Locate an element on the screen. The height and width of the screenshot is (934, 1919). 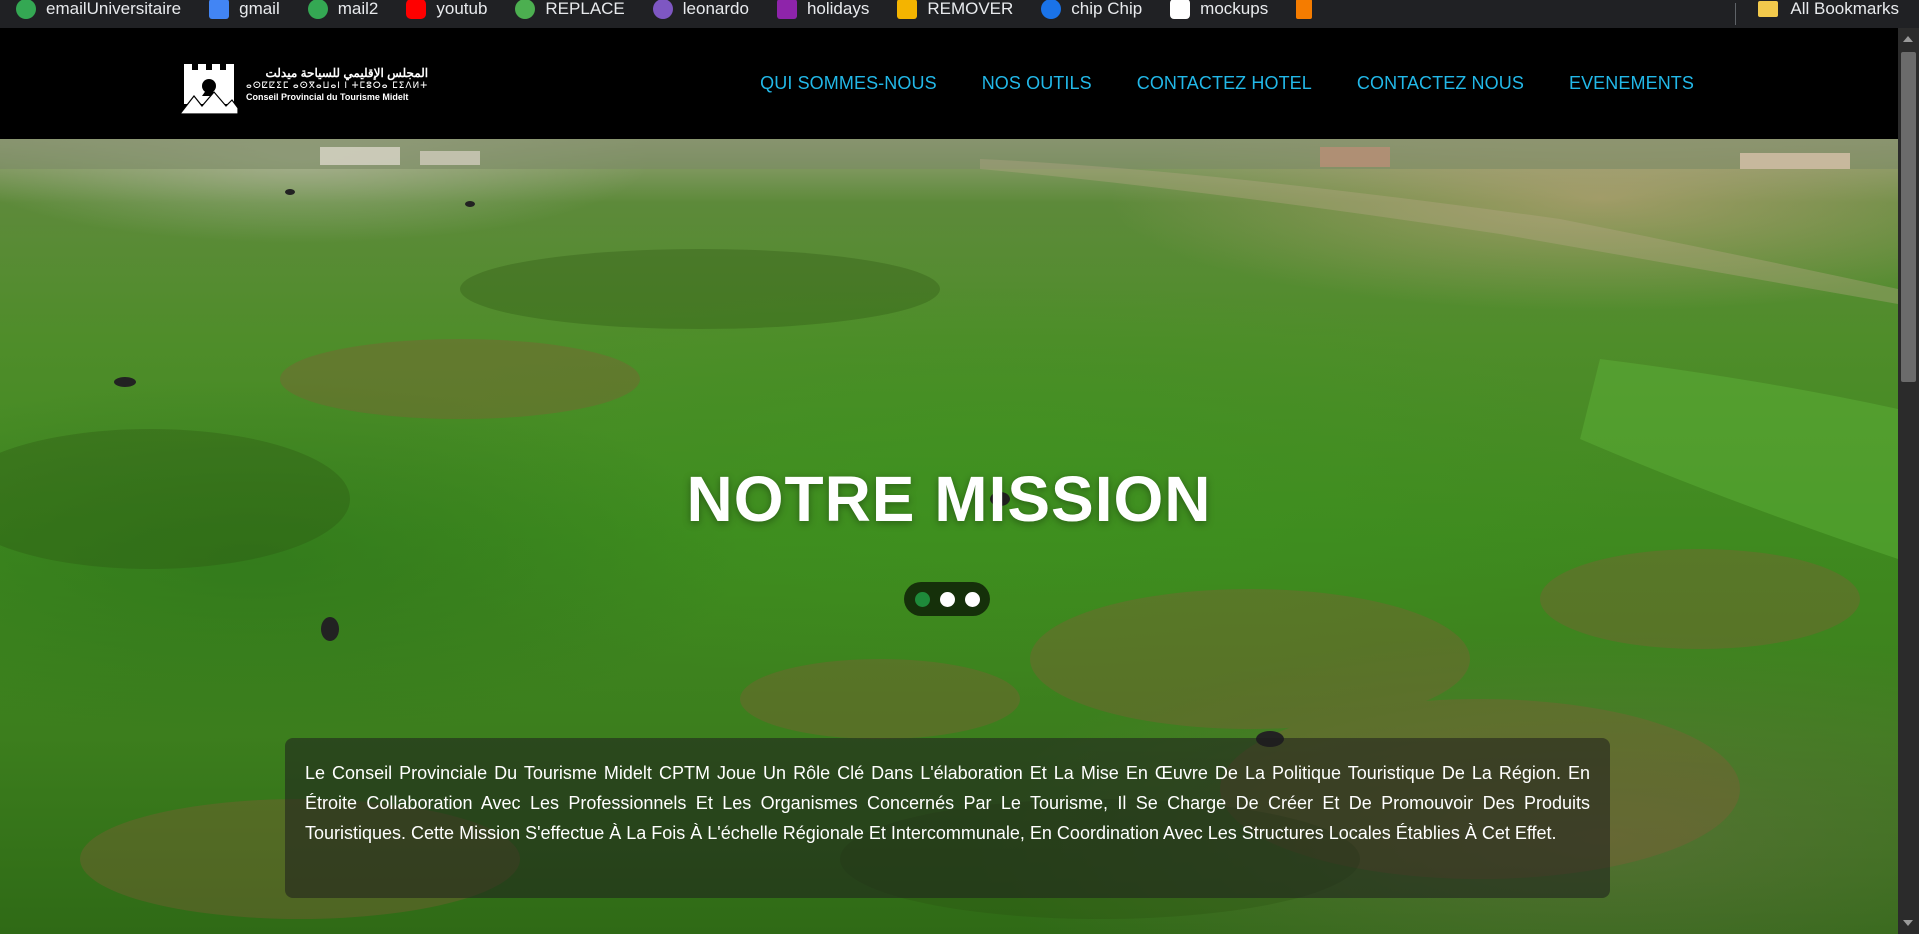
youtube-icon is located at coordinates (416, 9).